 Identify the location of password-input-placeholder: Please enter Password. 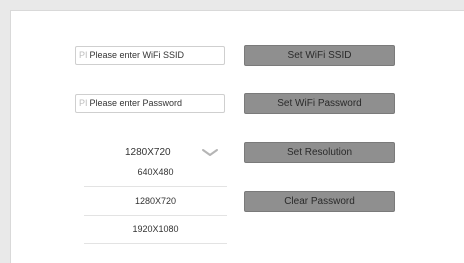
(136, 103).